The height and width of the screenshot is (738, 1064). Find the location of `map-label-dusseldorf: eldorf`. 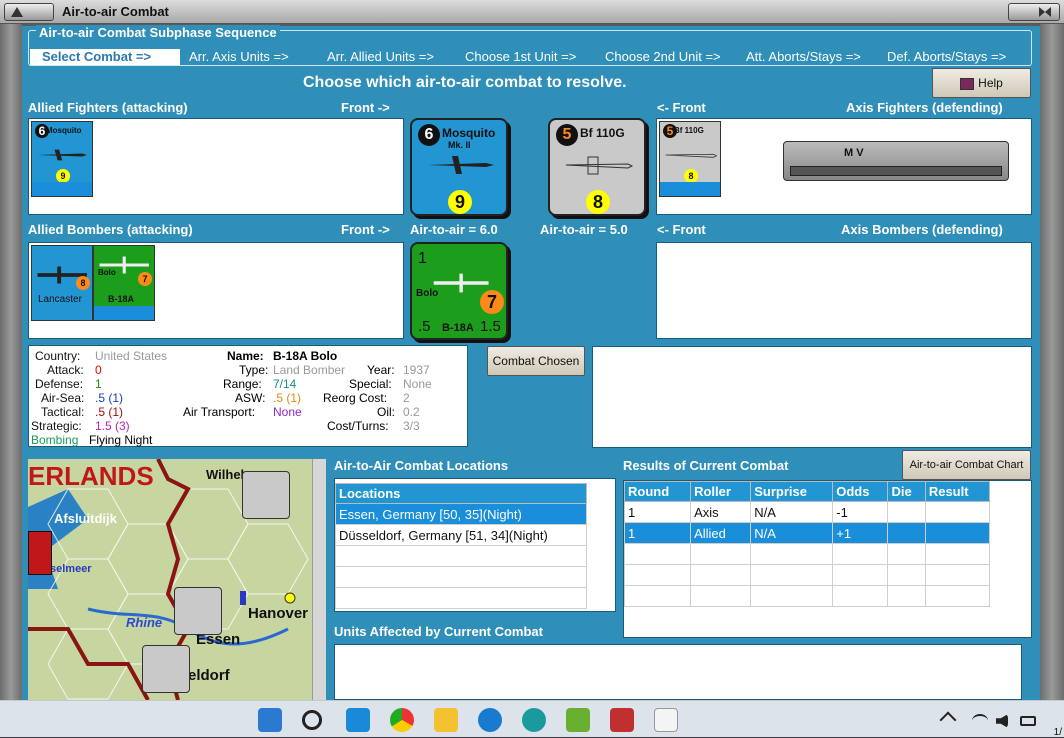

map-label-dusseldorf: eldorf is located at coordinates (209, 675).